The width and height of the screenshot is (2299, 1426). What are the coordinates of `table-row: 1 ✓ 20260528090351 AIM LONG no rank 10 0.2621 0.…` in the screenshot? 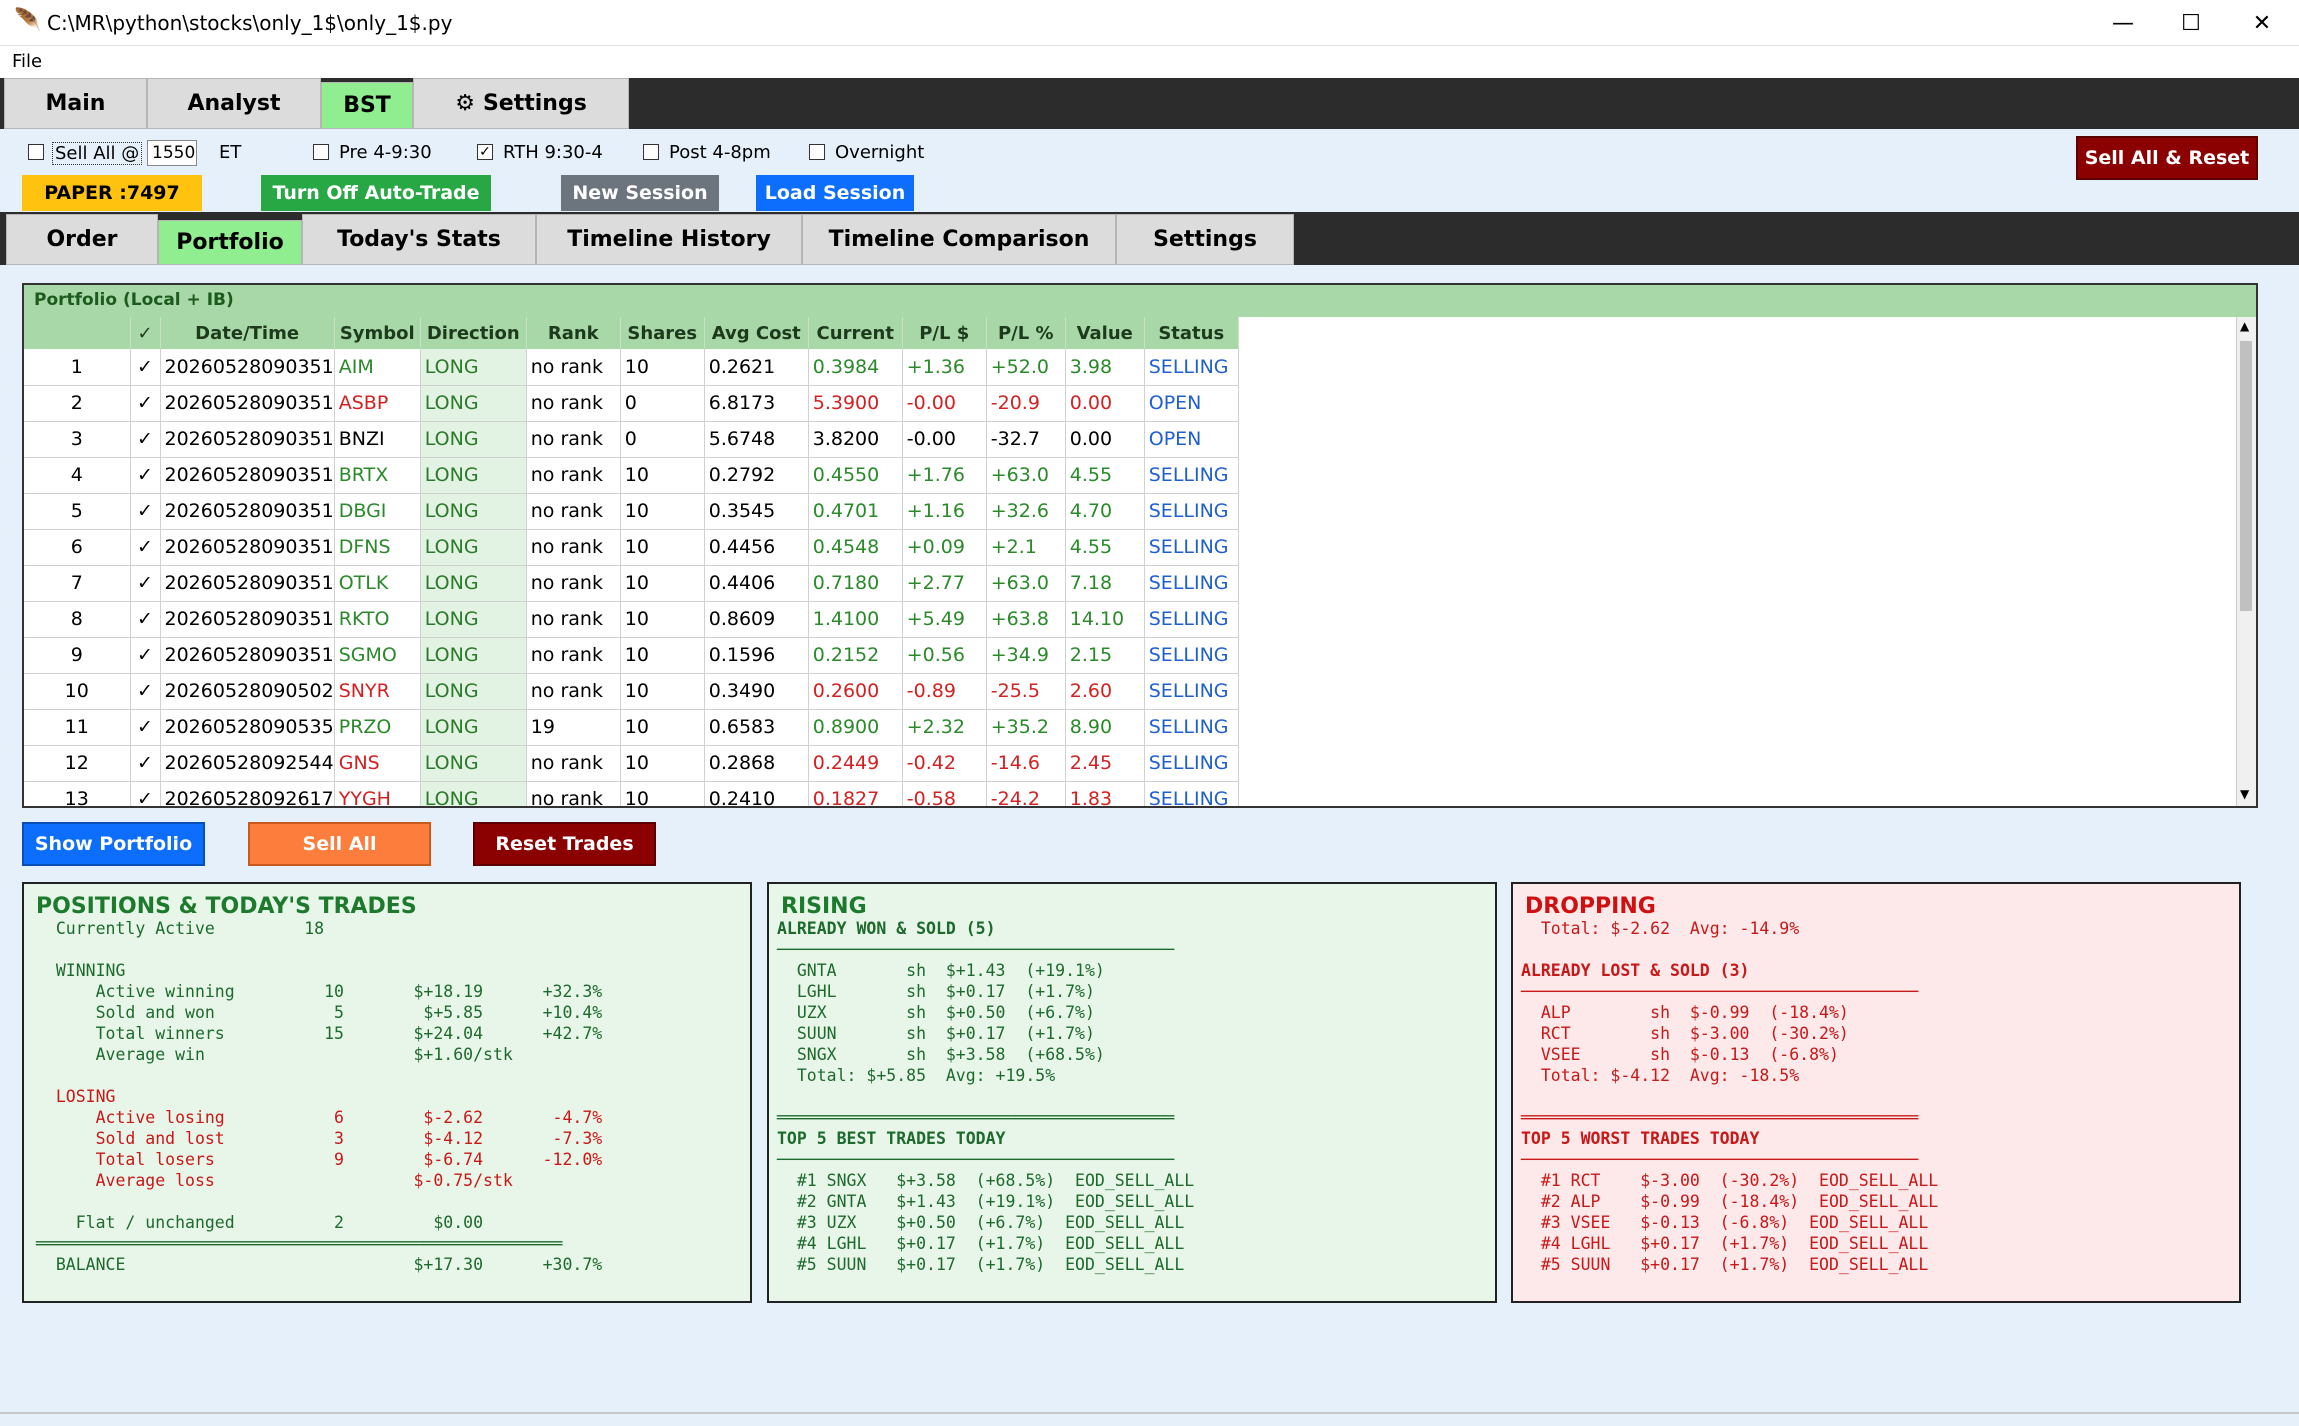 It's located at (631, 367).